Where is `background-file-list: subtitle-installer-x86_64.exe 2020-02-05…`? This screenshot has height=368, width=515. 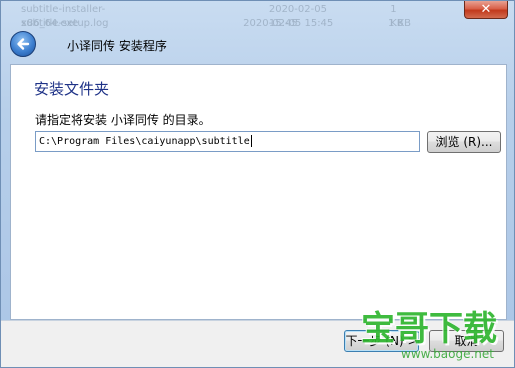 background-file-list: subtitle-installer-x86_64.exe 2020-02-05… is located at coordinates (221, 17).